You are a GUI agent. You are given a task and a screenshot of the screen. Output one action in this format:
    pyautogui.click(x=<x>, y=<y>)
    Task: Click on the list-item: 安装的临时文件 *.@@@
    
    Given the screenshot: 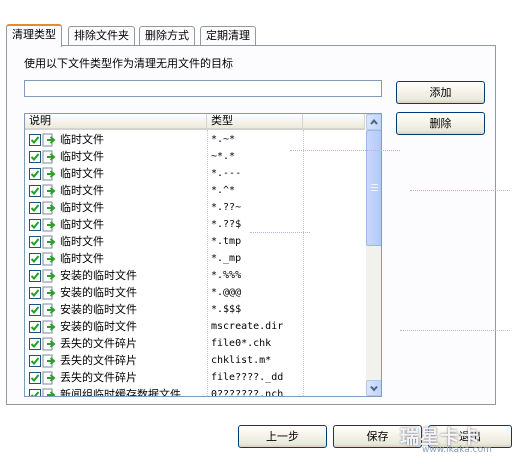 What is the action you would take?
    pyautogui.click(x=195, y=292)
    